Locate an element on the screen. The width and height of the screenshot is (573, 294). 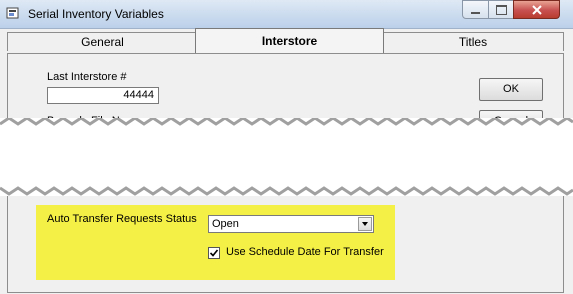
maximize-button is located at coordinates (501, 9).